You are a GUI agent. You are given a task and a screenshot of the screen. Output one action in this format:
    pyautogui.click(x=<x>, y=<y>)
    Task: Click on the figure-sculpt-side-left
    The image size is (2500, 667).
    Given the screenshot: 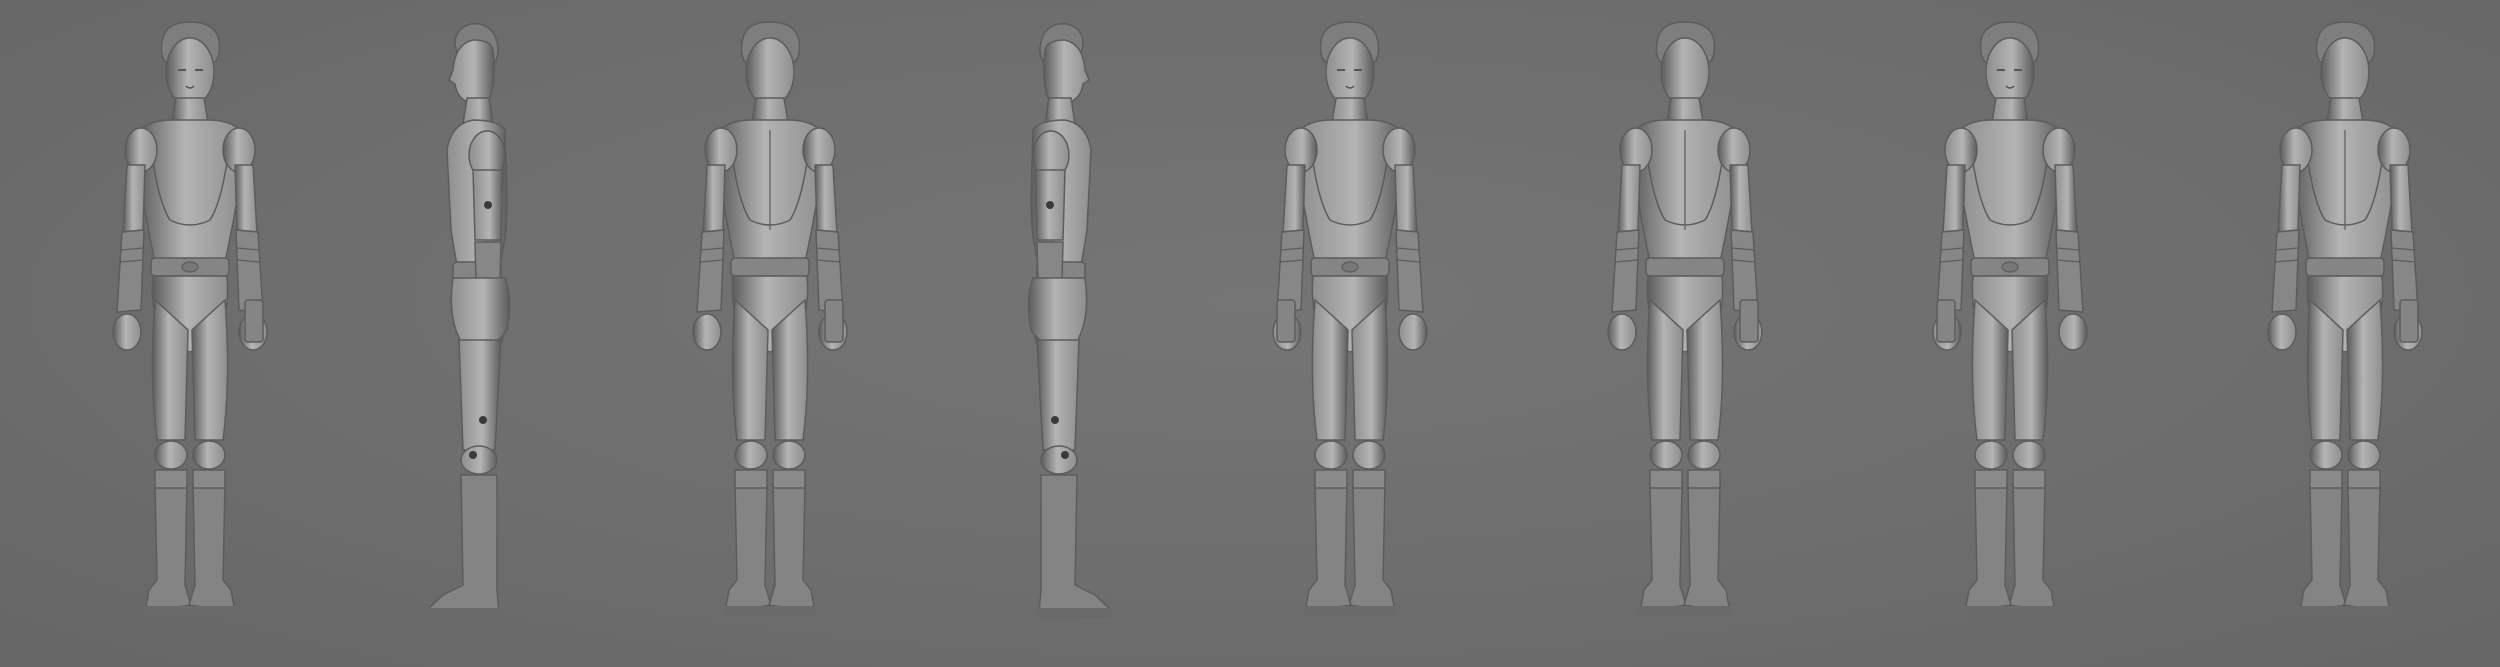 What is the action you would take?
    pyautogui.click(x=1070, y=320)
    